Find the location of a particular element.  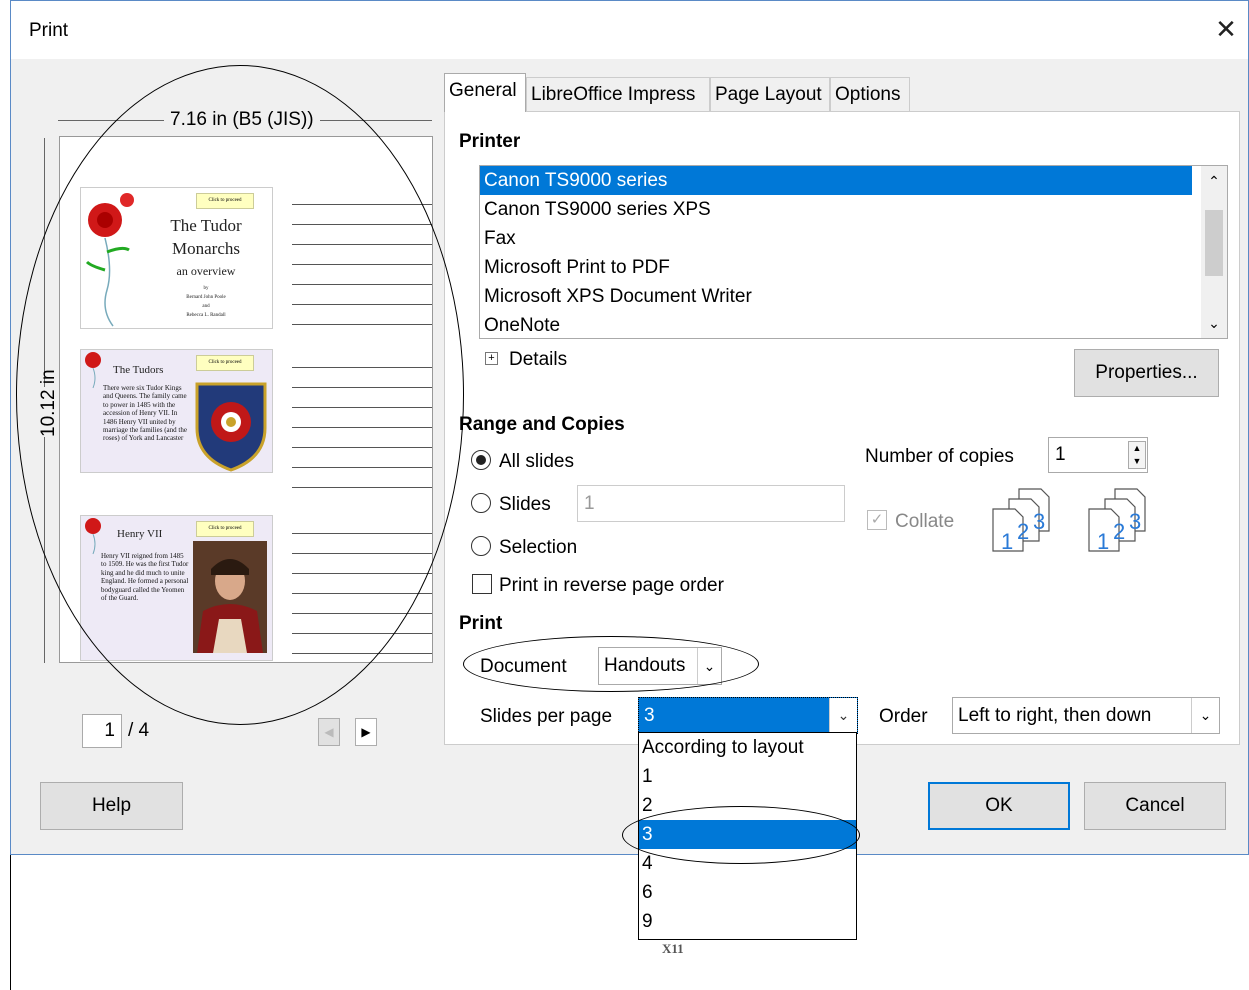

slides-label: Slides is located at coordinates (525, 505).